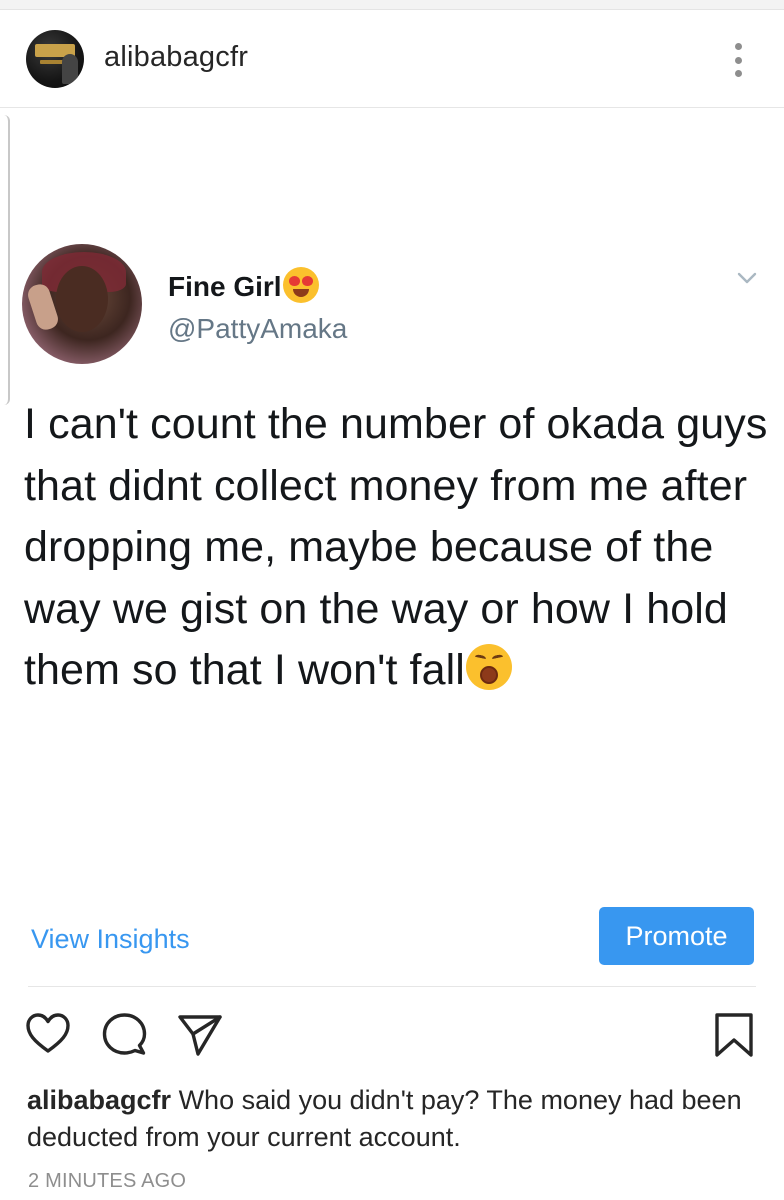 This screenshot has height=1200, width=784. Describe the element at coordinates (55, 59) in the screenshot. I see `avatar` at that location.